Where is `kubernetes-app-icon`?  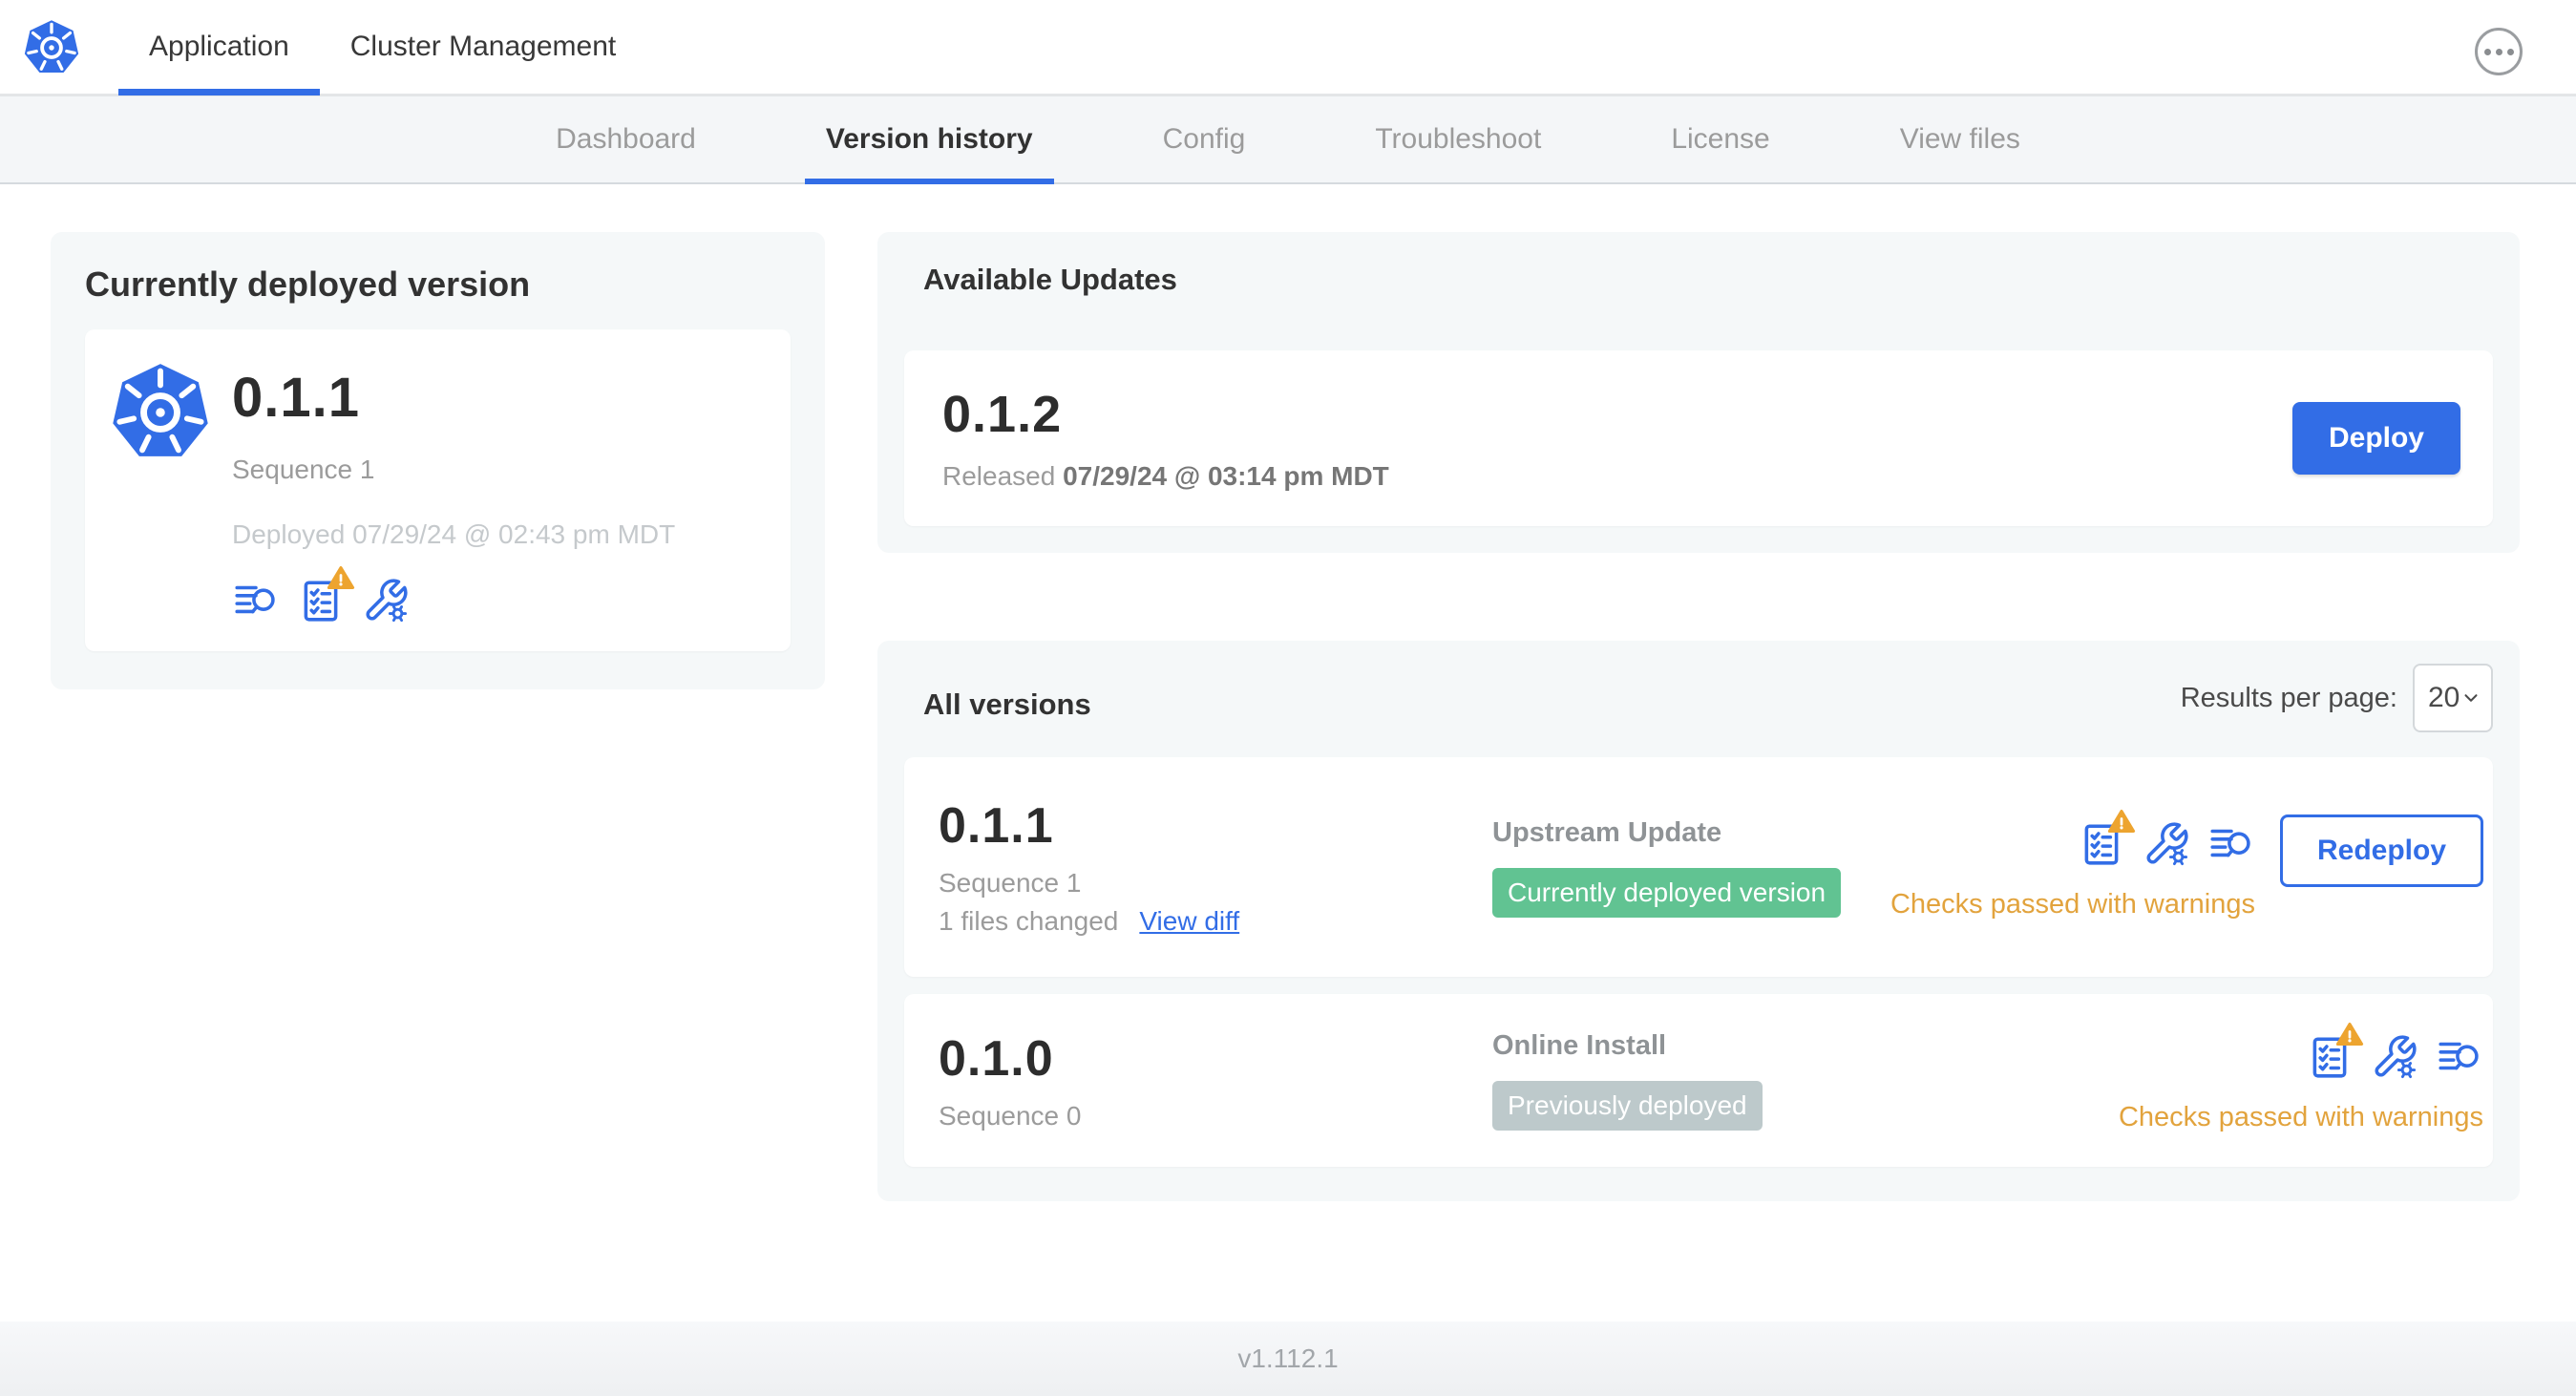 kubernetes-app-icon is located at coordinates (160, 412).